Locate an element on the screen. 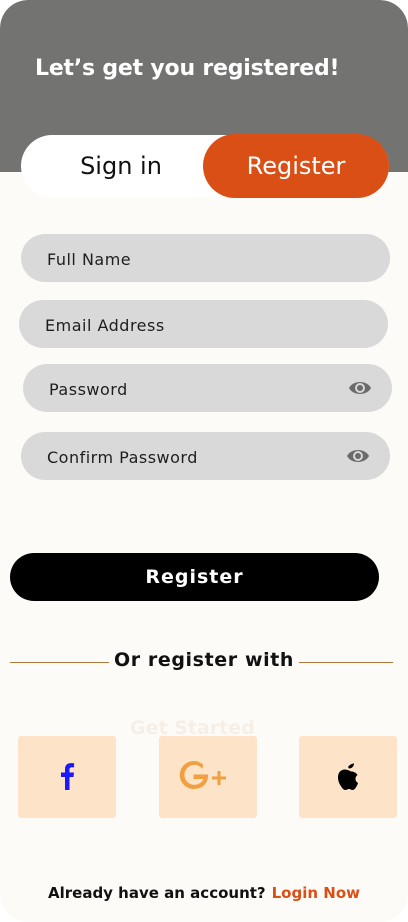 This screenshot has width=408, height=922. full-name-field-container is located at coordinates (205, 259).